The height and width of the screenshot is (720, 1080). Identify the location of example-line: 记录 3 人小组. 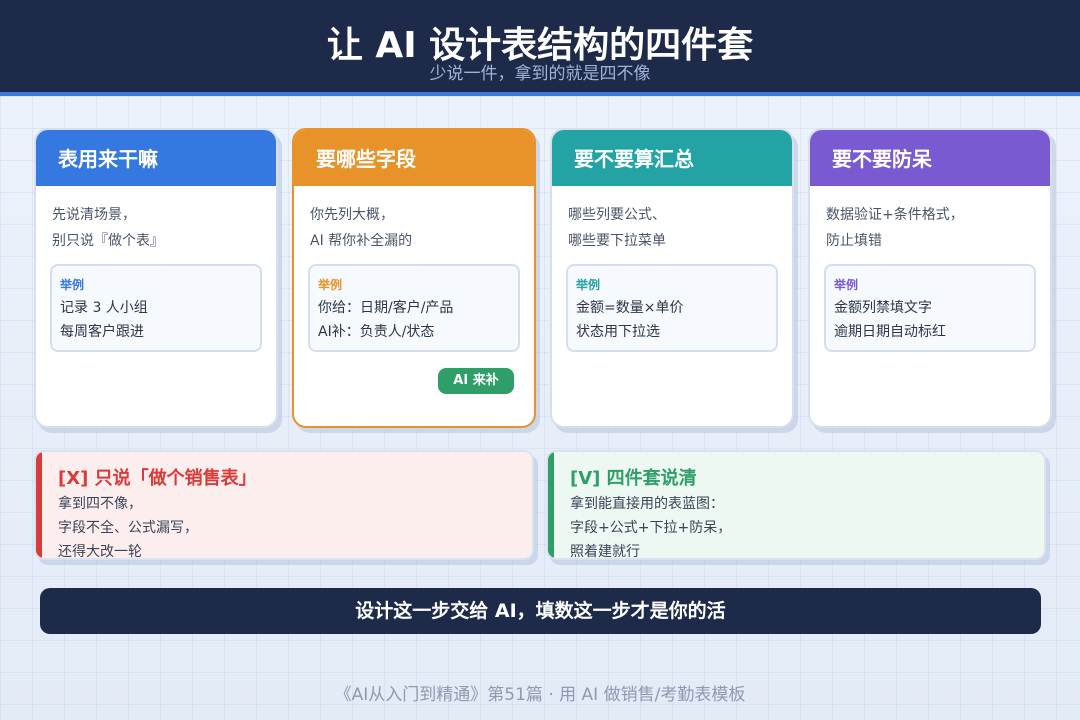
(104, 308).